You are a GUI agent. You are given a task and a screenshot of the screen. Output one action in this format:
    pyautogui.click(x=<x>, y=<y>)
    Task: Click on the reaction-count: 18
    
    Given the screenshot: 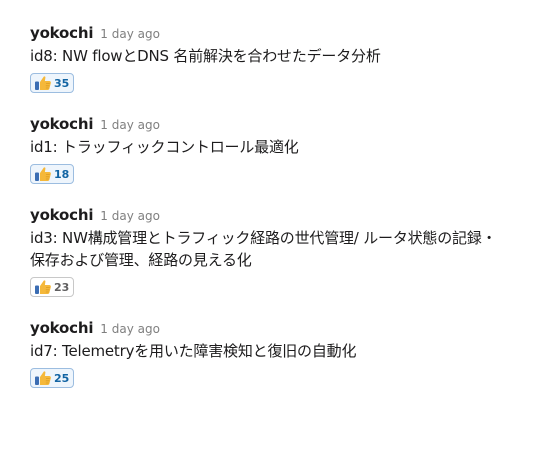 What is the action you would take?
    pyautogui.click(x=62, y=174)
    